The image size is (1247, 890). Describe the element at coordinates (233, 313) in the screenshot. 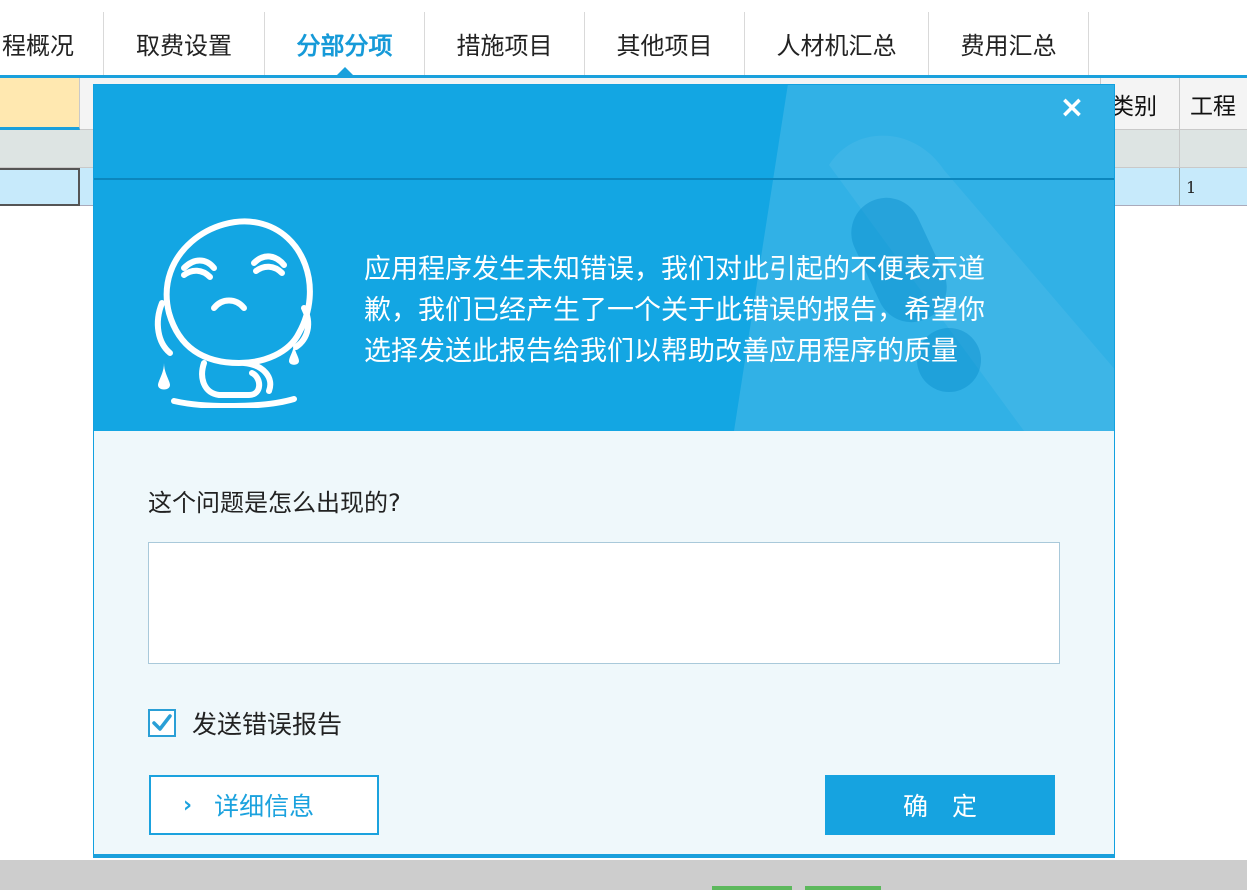

I see `crying-mascot-icon` at that location.